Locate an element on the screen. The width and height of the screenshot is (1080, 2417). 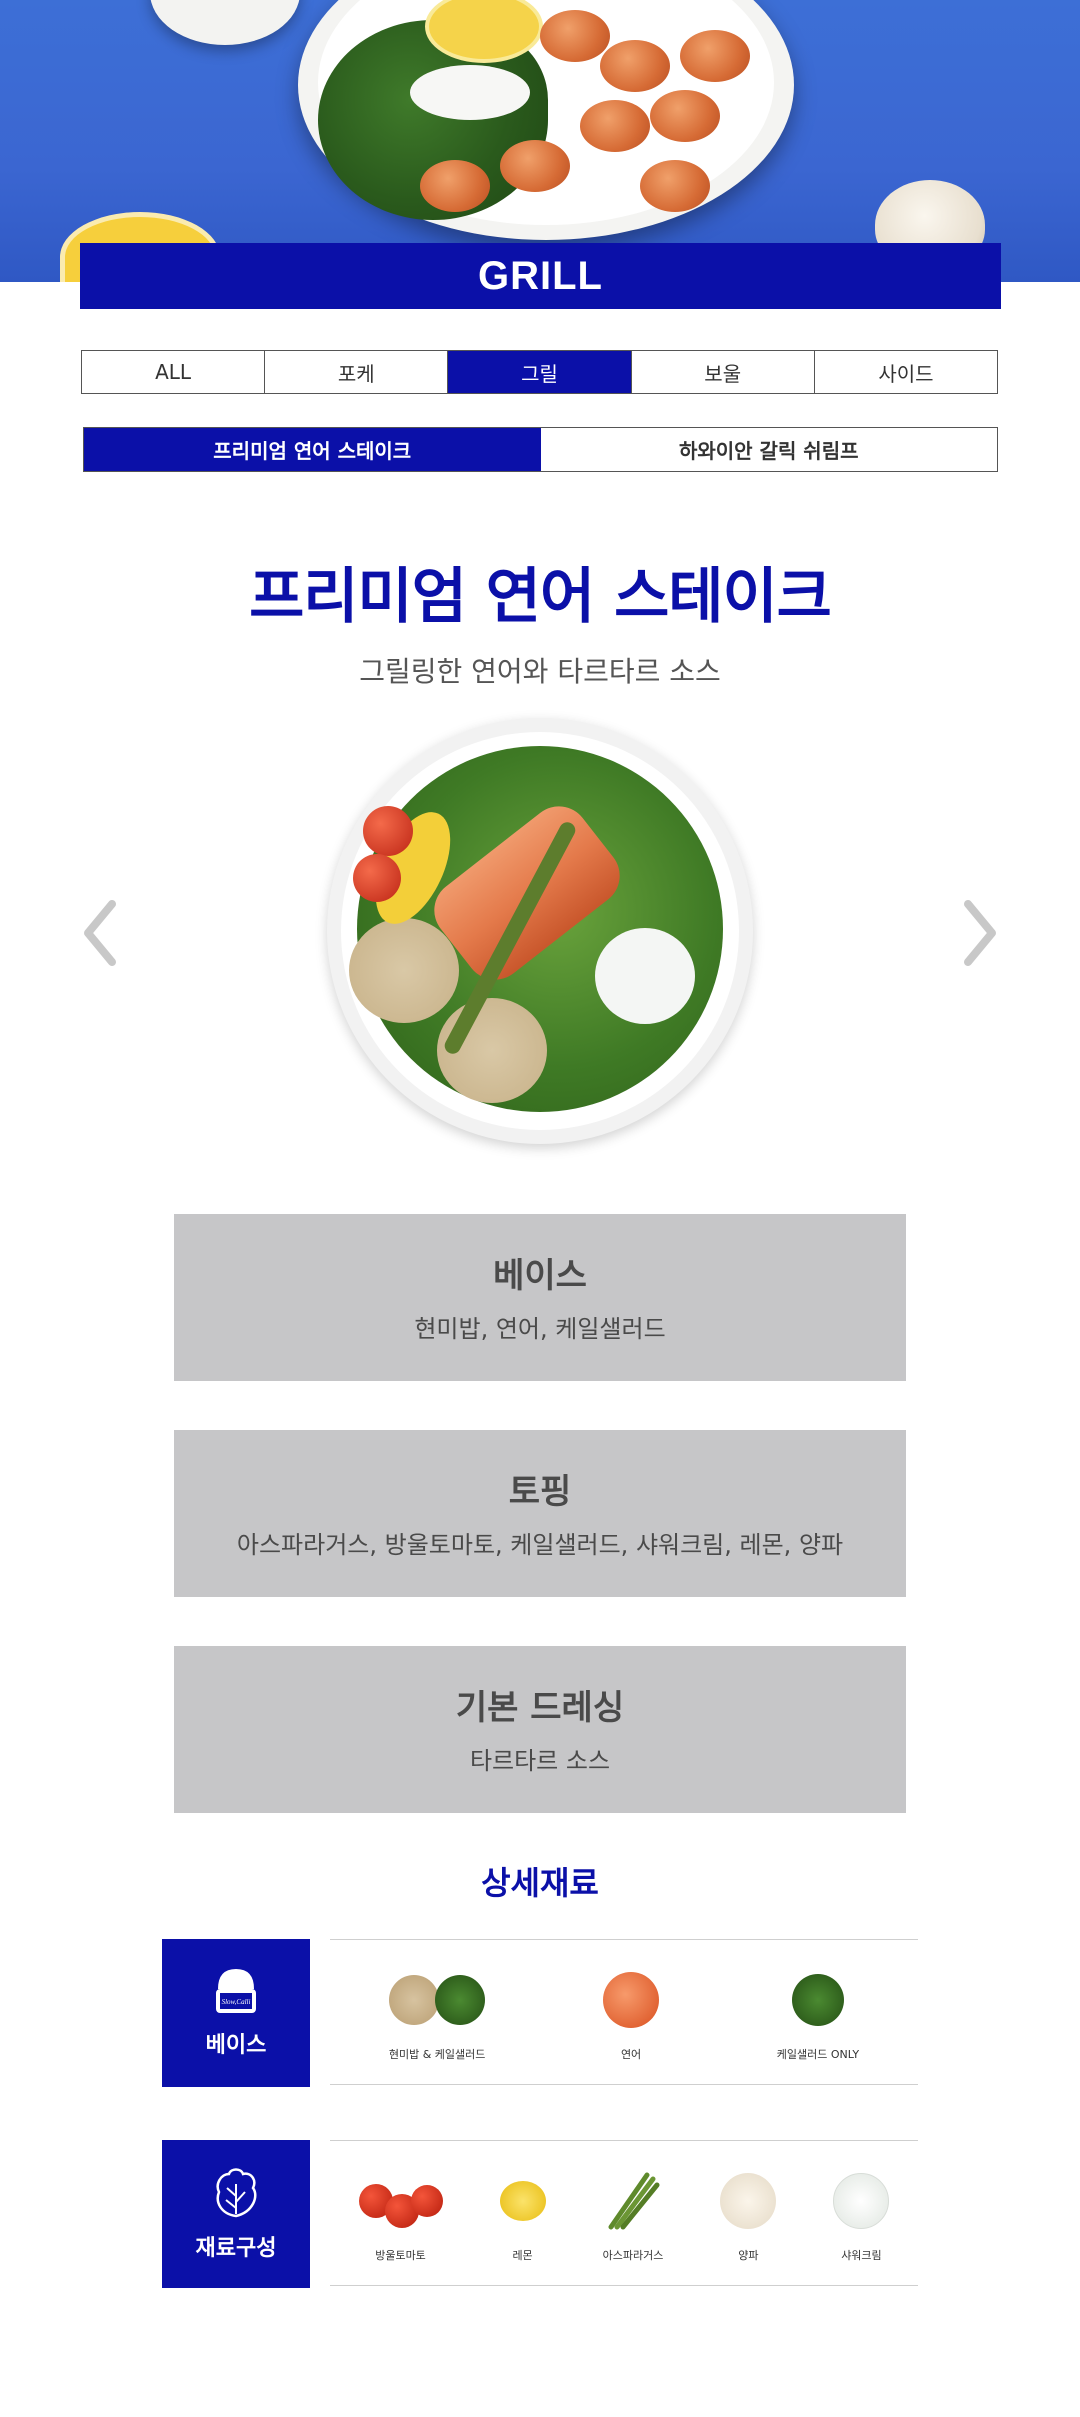
lettuce-icon is located at coordinates (236, 2193).